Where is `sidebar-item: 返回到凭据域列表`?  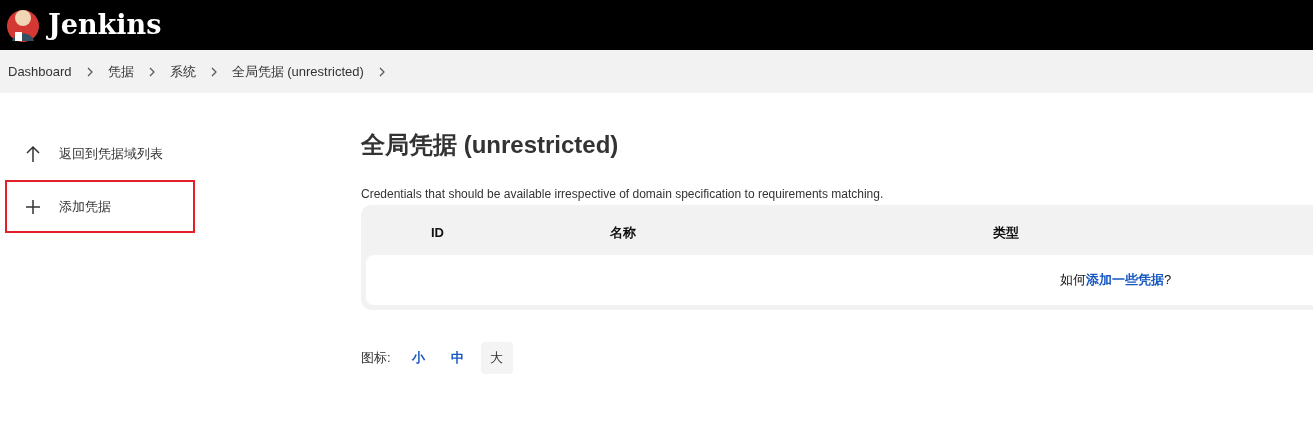
sidebar-item: 返回到凭据域列表 is located at coordinates (100, 153).